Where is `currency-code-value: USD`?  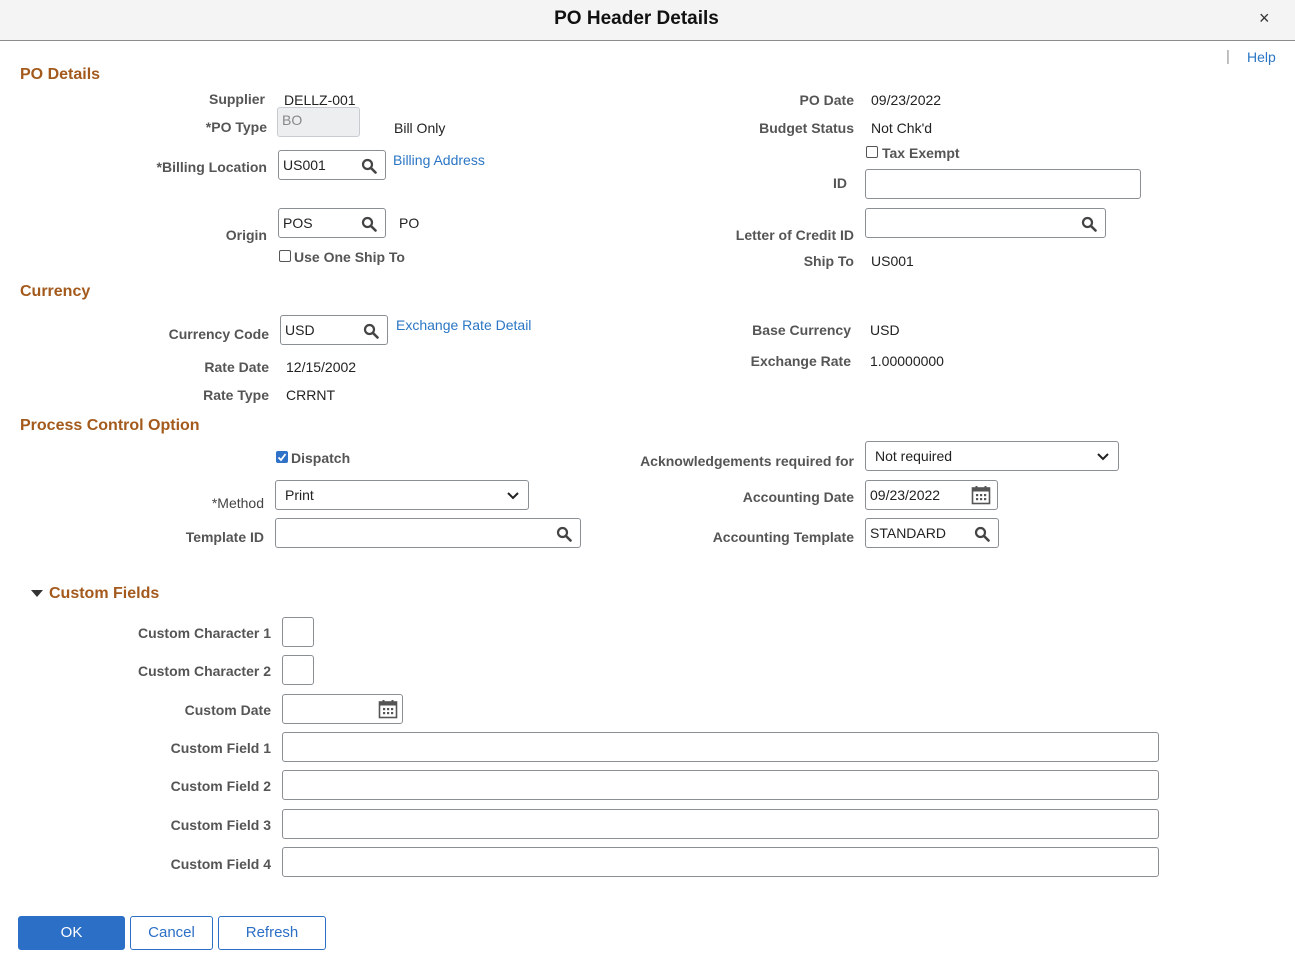 currency-code-value: USD is located at coordinates (300, 330).